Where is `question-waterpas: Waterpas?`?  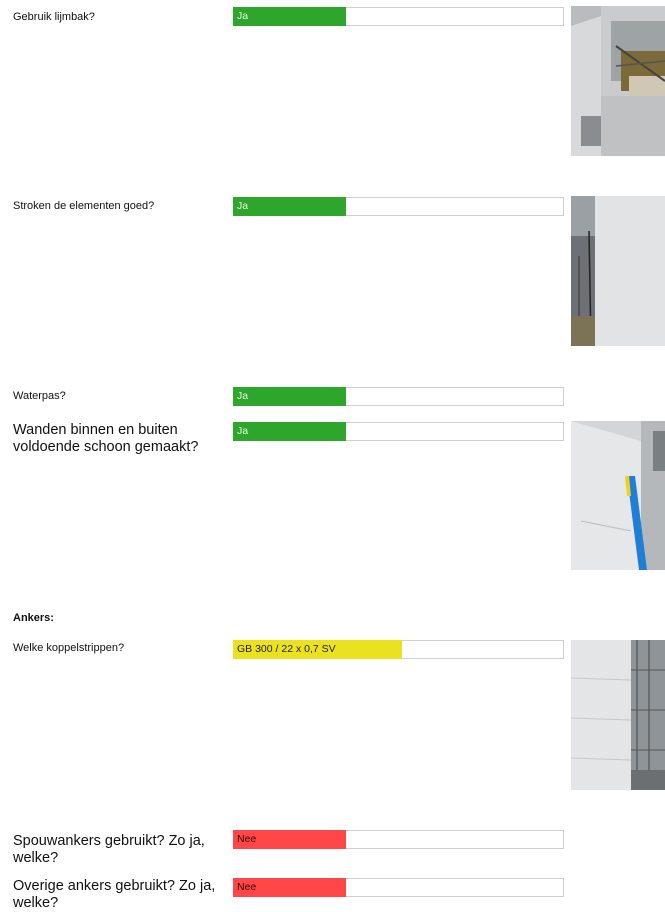 question-waterpas: Waterpas? is located at coordinates (39, 396).